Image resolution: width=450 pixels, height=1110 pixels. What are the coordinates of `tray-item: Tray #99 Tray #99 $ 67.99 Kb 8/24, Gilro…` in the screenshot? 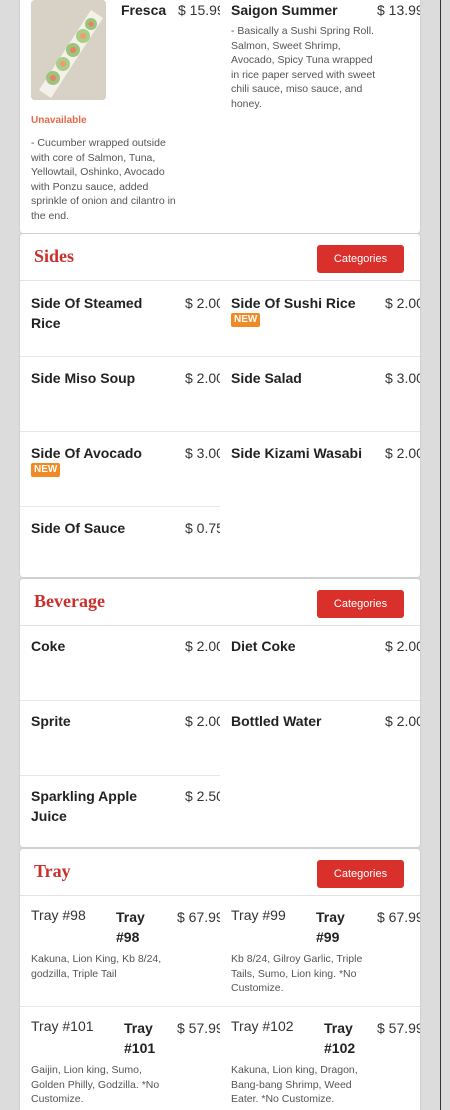 It's located at (320, 951).